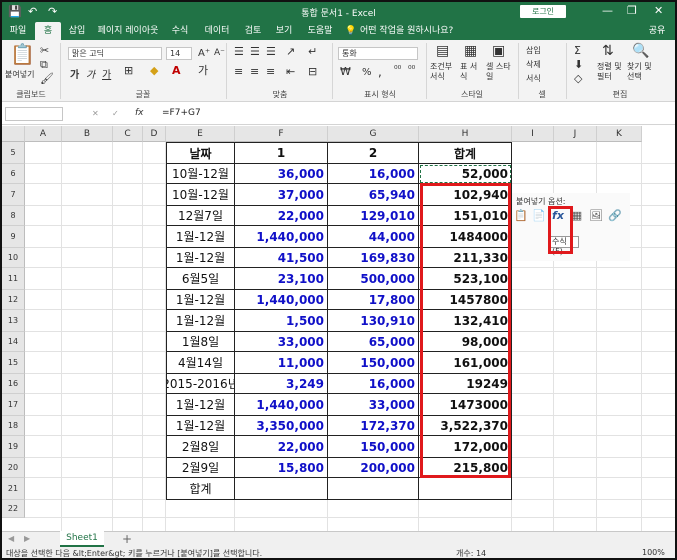  Describe the element at coordinates (200, 174) in the screenshot. I see `date-cell: 10월-12월` at that location.